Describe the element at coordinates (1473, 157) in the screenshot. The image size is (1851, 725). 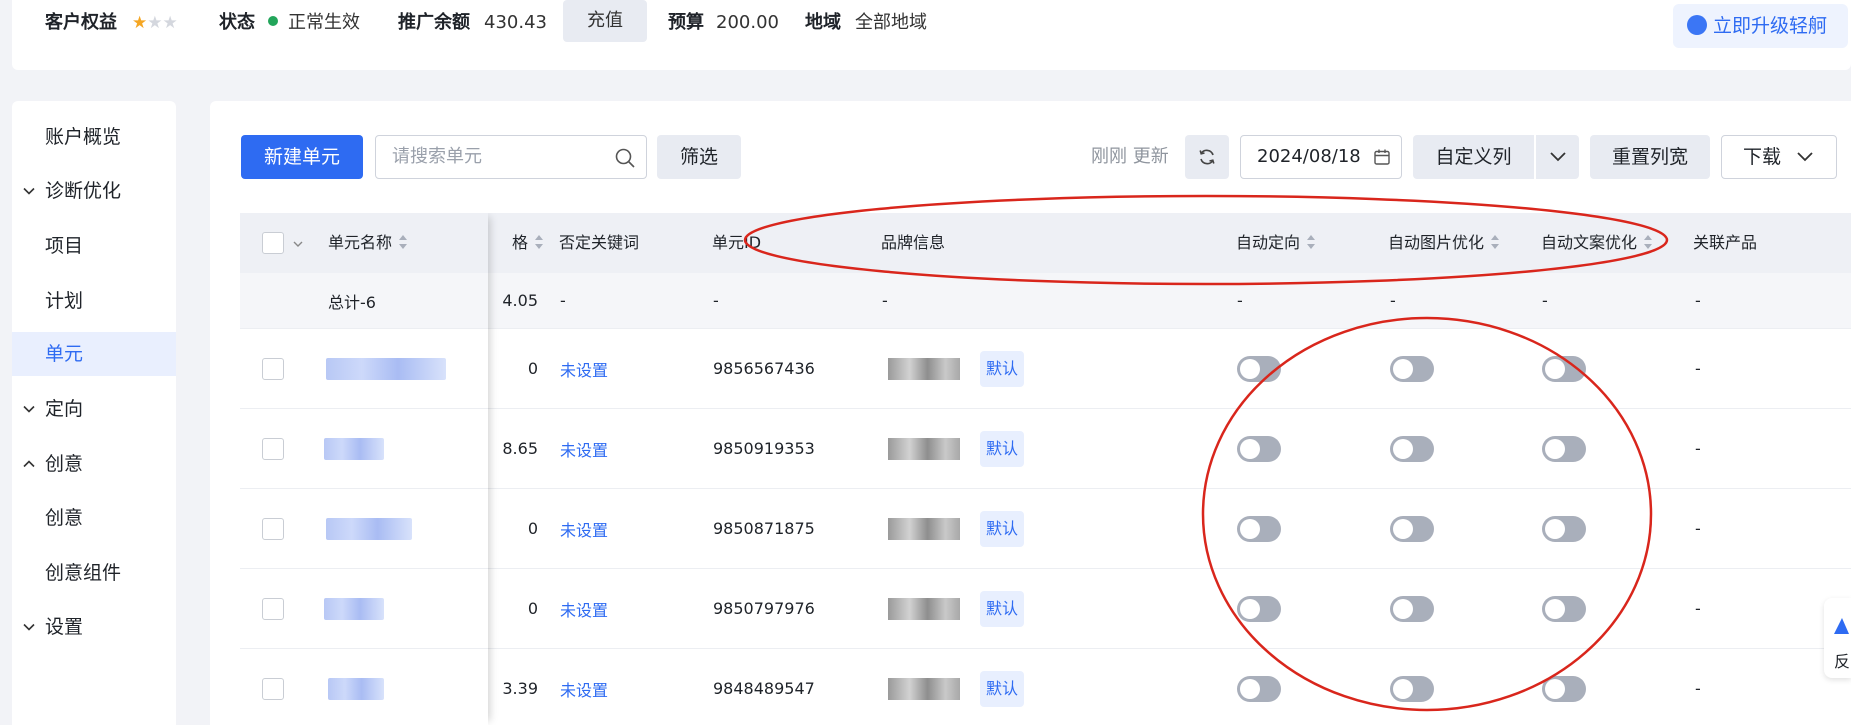
I see `custom-columns-button: 自定义列` at that location.